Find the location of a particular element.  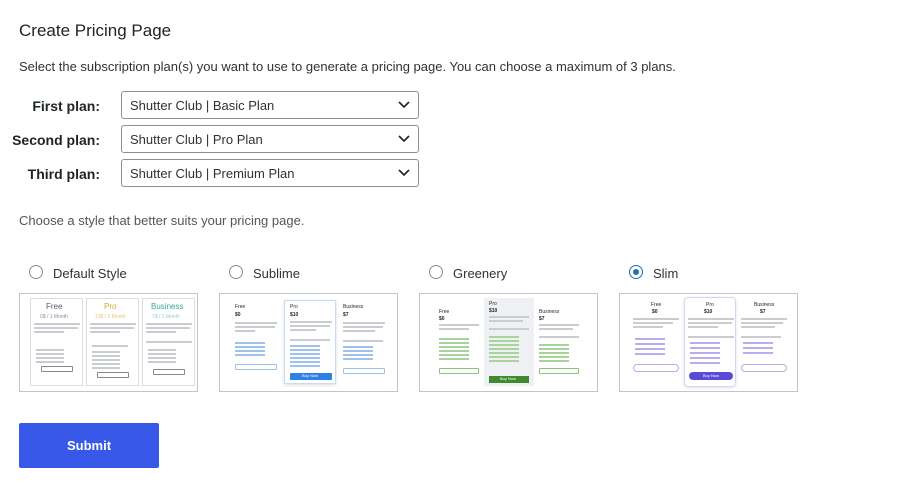

second-plan-row: Second plan: Shutter Club | Pro Plan is located at coordinates (216, 140).